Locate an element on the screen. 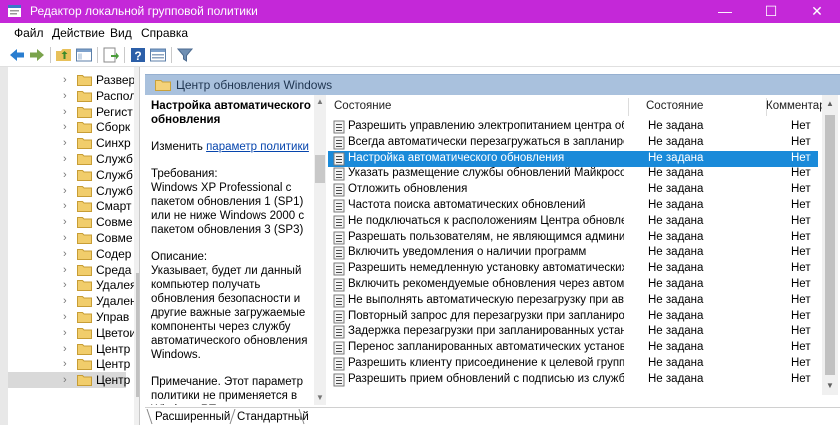 This screenshot has height=425, width=840. list-scrollbar: ▲ ▼ is located at coordinates (830, 245).